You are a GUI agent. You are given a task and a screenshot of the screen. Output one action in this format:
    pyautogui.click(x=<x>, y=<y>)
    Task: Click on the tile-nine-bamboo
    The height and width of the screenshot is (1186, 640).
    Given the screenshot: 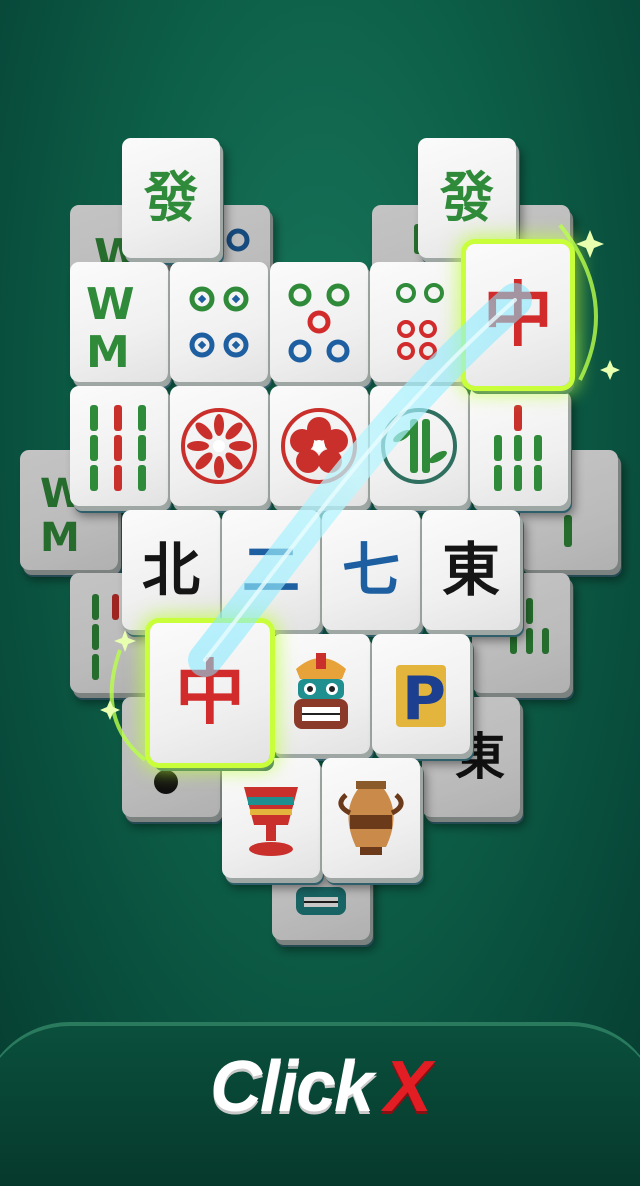 What is the action you would take?
    pyautogui.click(x=119, y=446)
    